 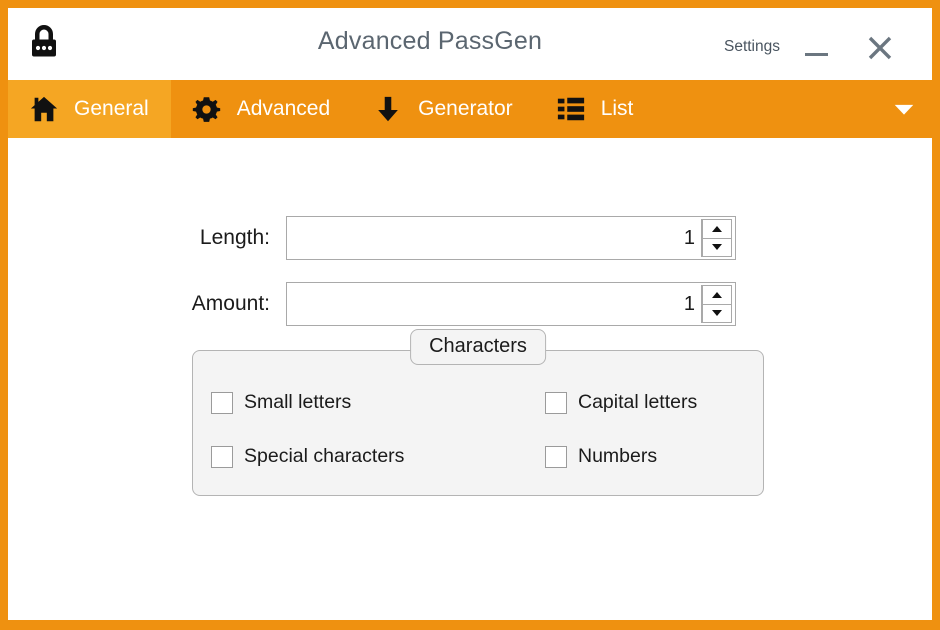 What do you see at coordinates (111, 108) in the screenshot?
I see `tab-general-label: General` at bounding box center [111, 108].